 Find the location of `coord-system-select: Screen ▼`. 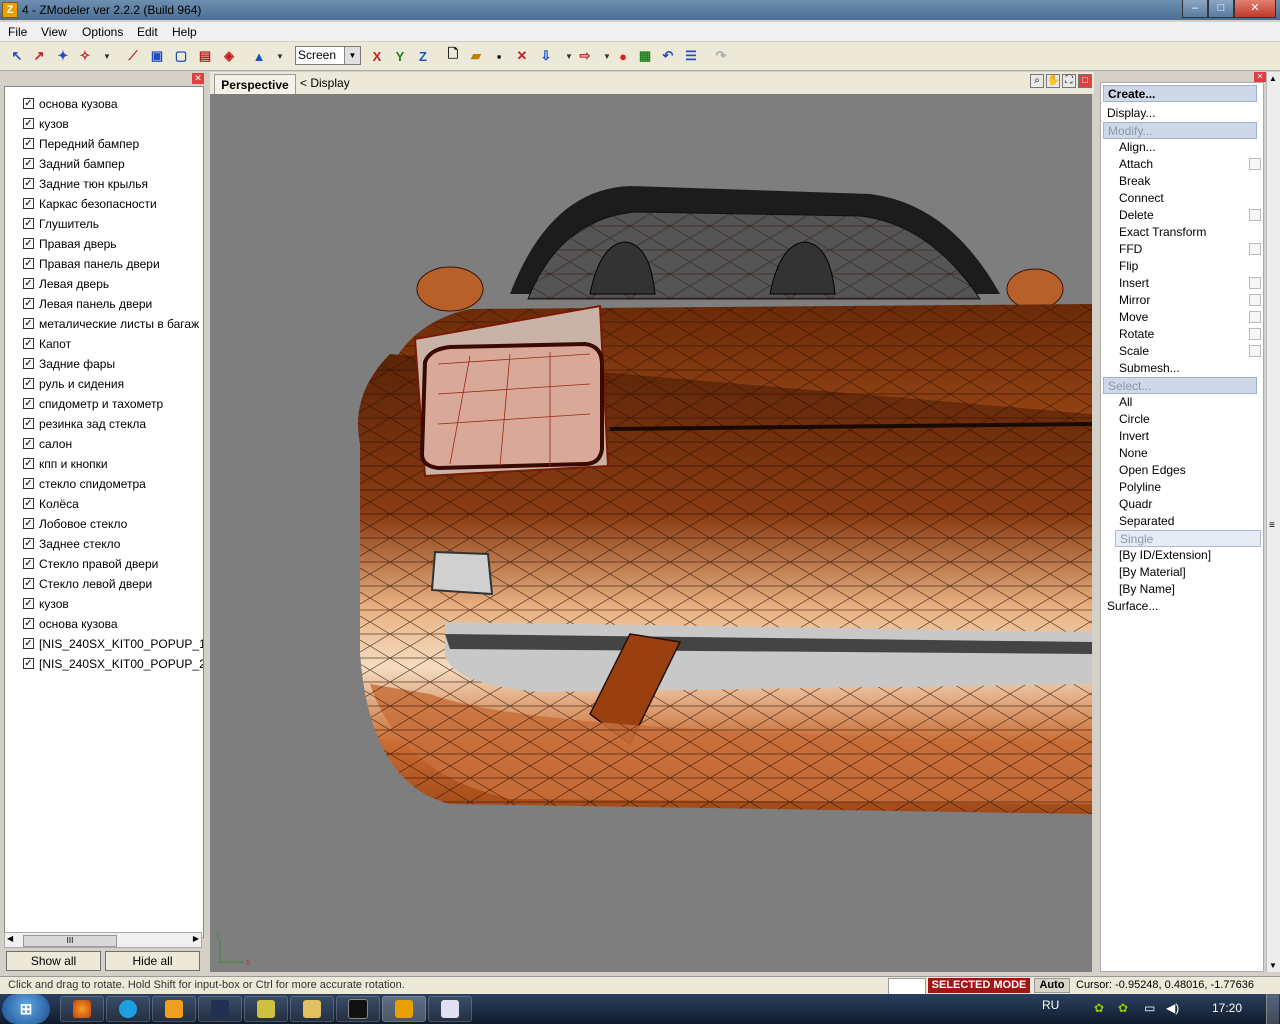

coord-system-select: Screen ▼ is located at coordinates (328, 55).